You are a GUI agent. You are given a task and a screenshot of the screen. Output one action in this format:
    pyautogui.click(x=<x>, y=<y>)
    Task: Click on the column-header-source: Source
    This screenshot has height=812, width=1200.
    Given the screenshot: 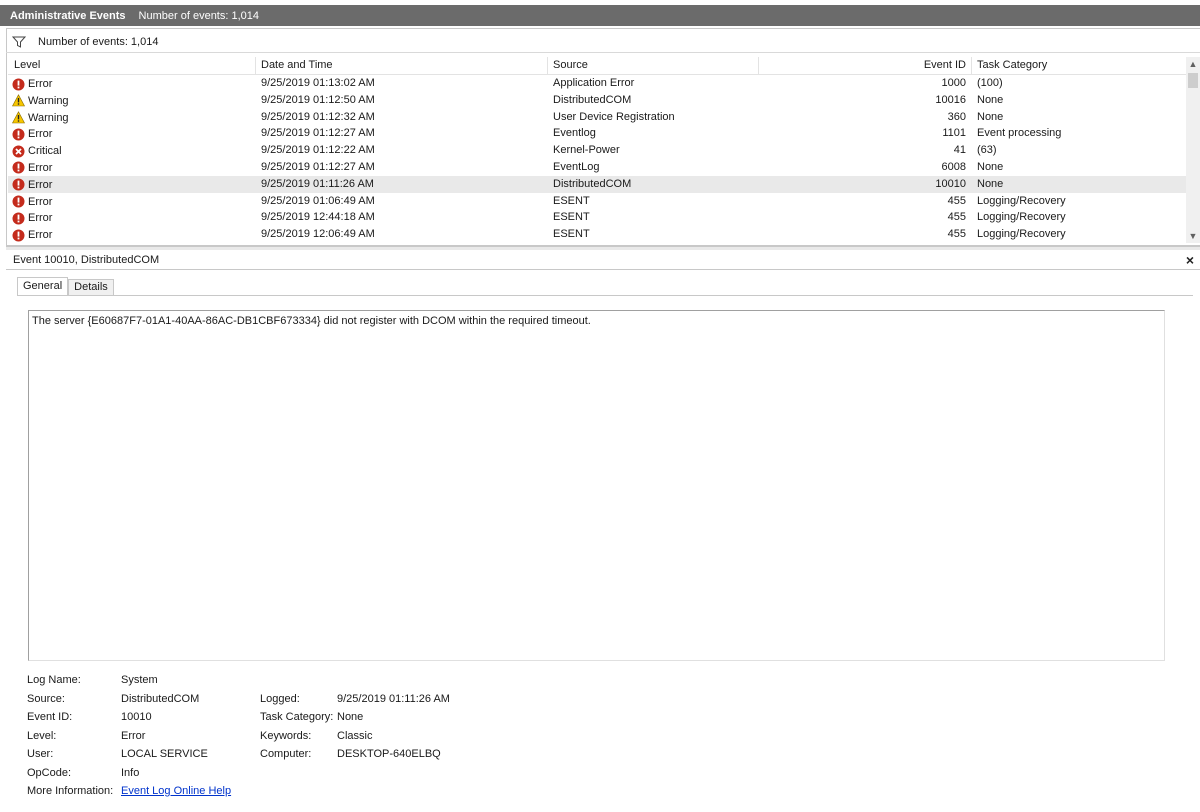 What is the action you would take?
    pyautogui.click(x=570, y=66)
    